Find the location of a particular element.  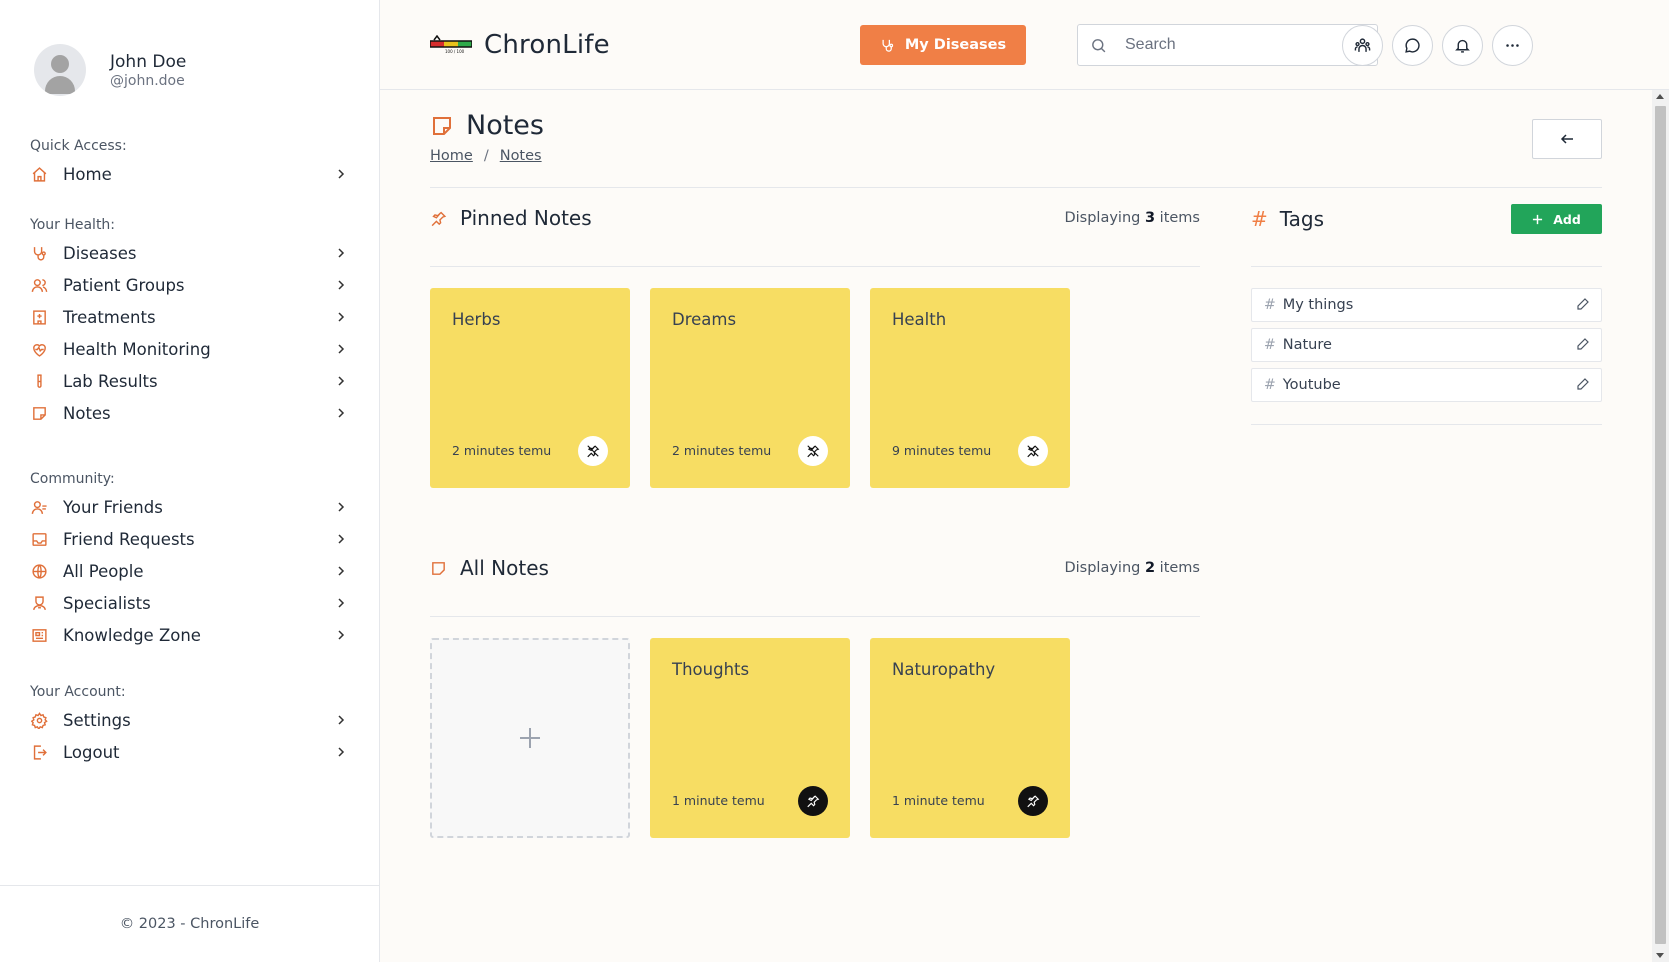

sidebar-item-label: Treatments is located at coordinates (109, 317).